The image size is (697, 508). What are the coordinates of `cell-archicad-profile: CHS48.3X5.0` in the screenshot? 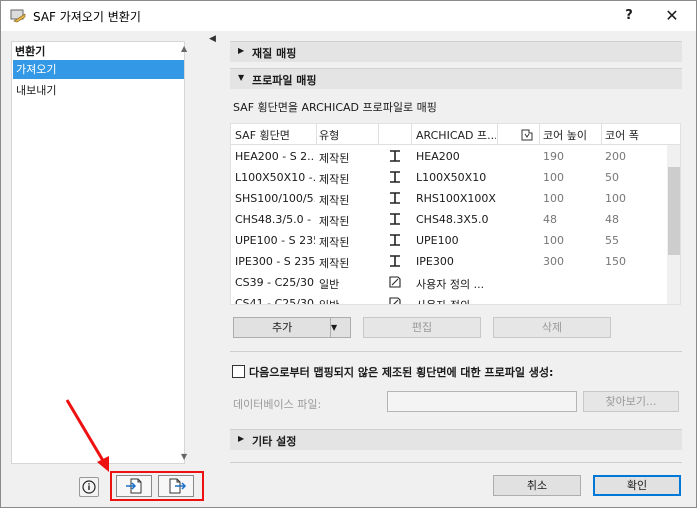 It's located at (452, 219).